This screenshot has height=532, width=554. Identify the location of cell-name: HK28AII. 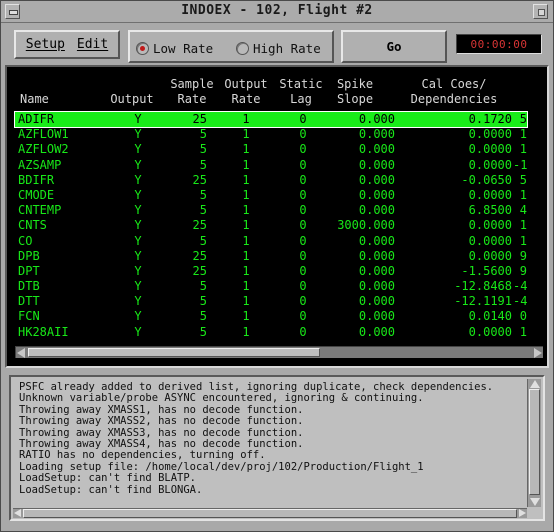
(43, 331).